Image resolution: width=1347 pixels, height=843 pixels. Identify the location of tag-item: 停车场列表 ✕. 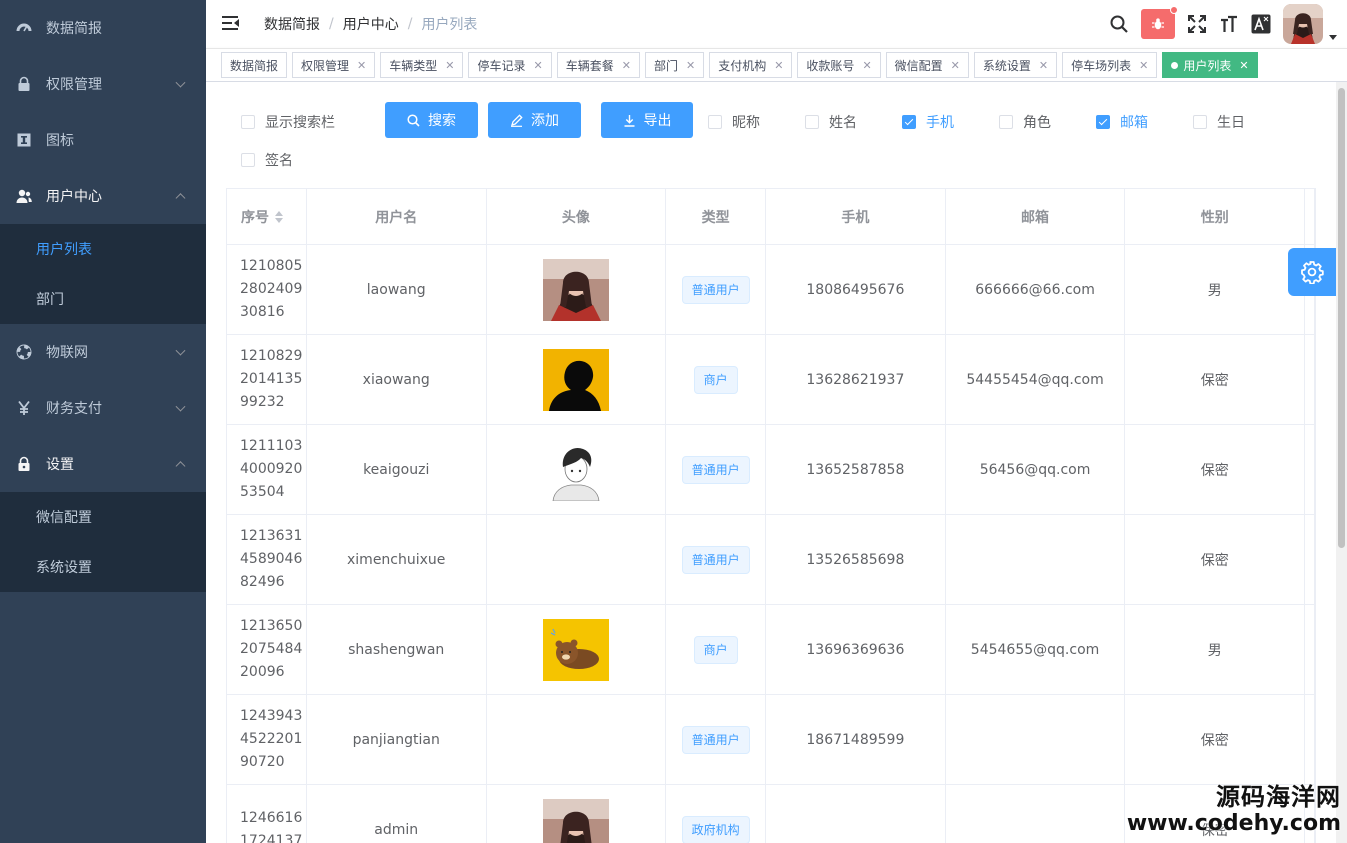
(1110, 65).